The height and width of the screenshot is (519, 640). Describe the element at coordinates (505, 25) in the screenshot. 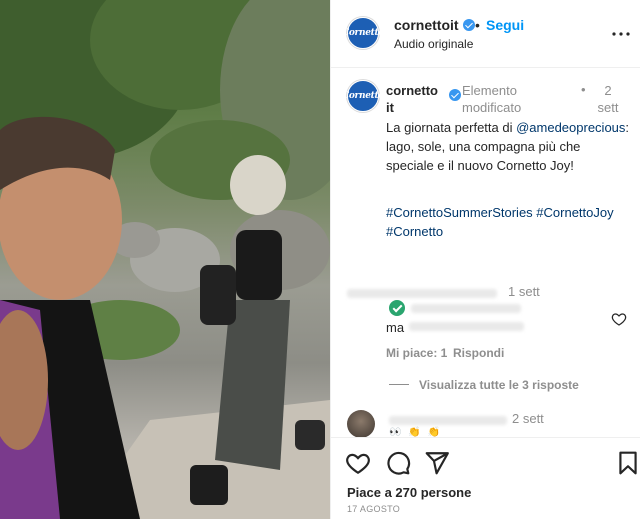

I see `follow-button: Segui` at that location.